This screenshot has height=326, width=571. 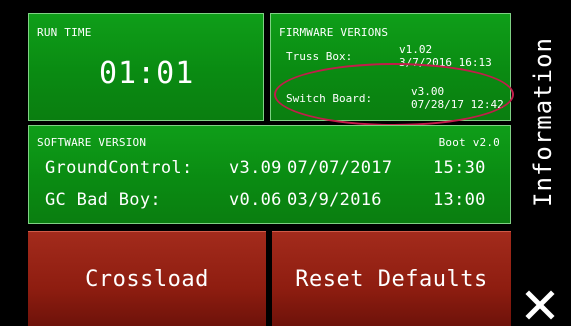 I want to click on gcbb-name: GC Bad Boy:, so click(x=103, y=200).